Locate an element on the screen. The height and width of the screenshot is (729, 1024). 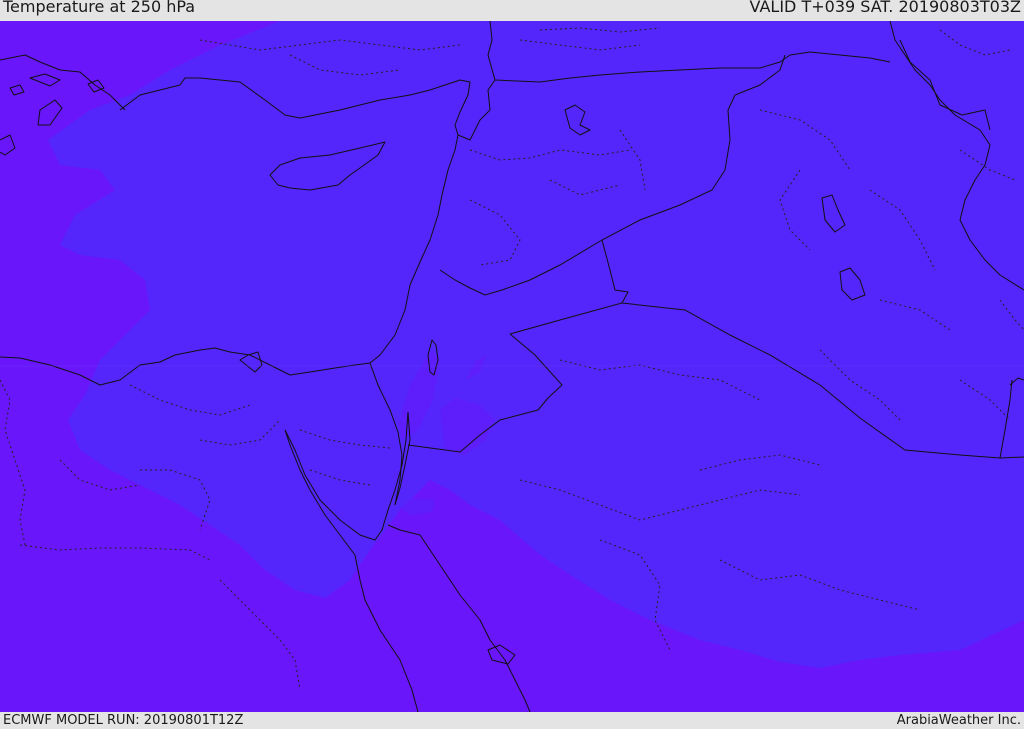
valid-time-label: VALID T+039 SAT. 20190803T03Z is located at coordinates (885, 8).